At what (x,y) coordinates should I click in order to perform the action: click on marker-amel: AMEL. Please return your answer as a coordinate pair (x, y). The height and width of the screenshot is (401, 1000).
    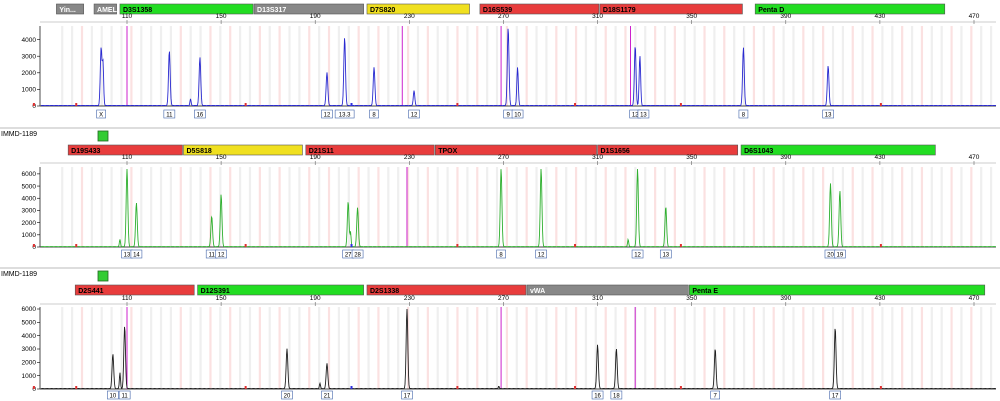
    Looking at the image, I should click on (105, 9).